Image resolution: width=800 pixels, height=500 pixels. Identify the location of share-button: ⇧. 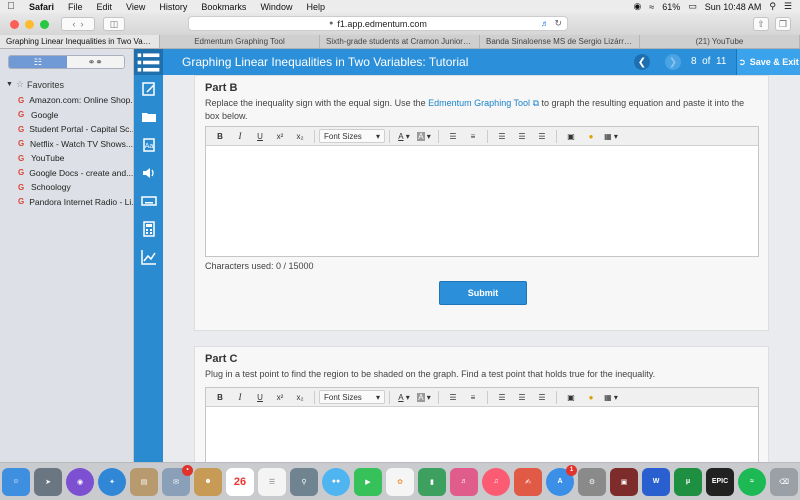
(761, 24).